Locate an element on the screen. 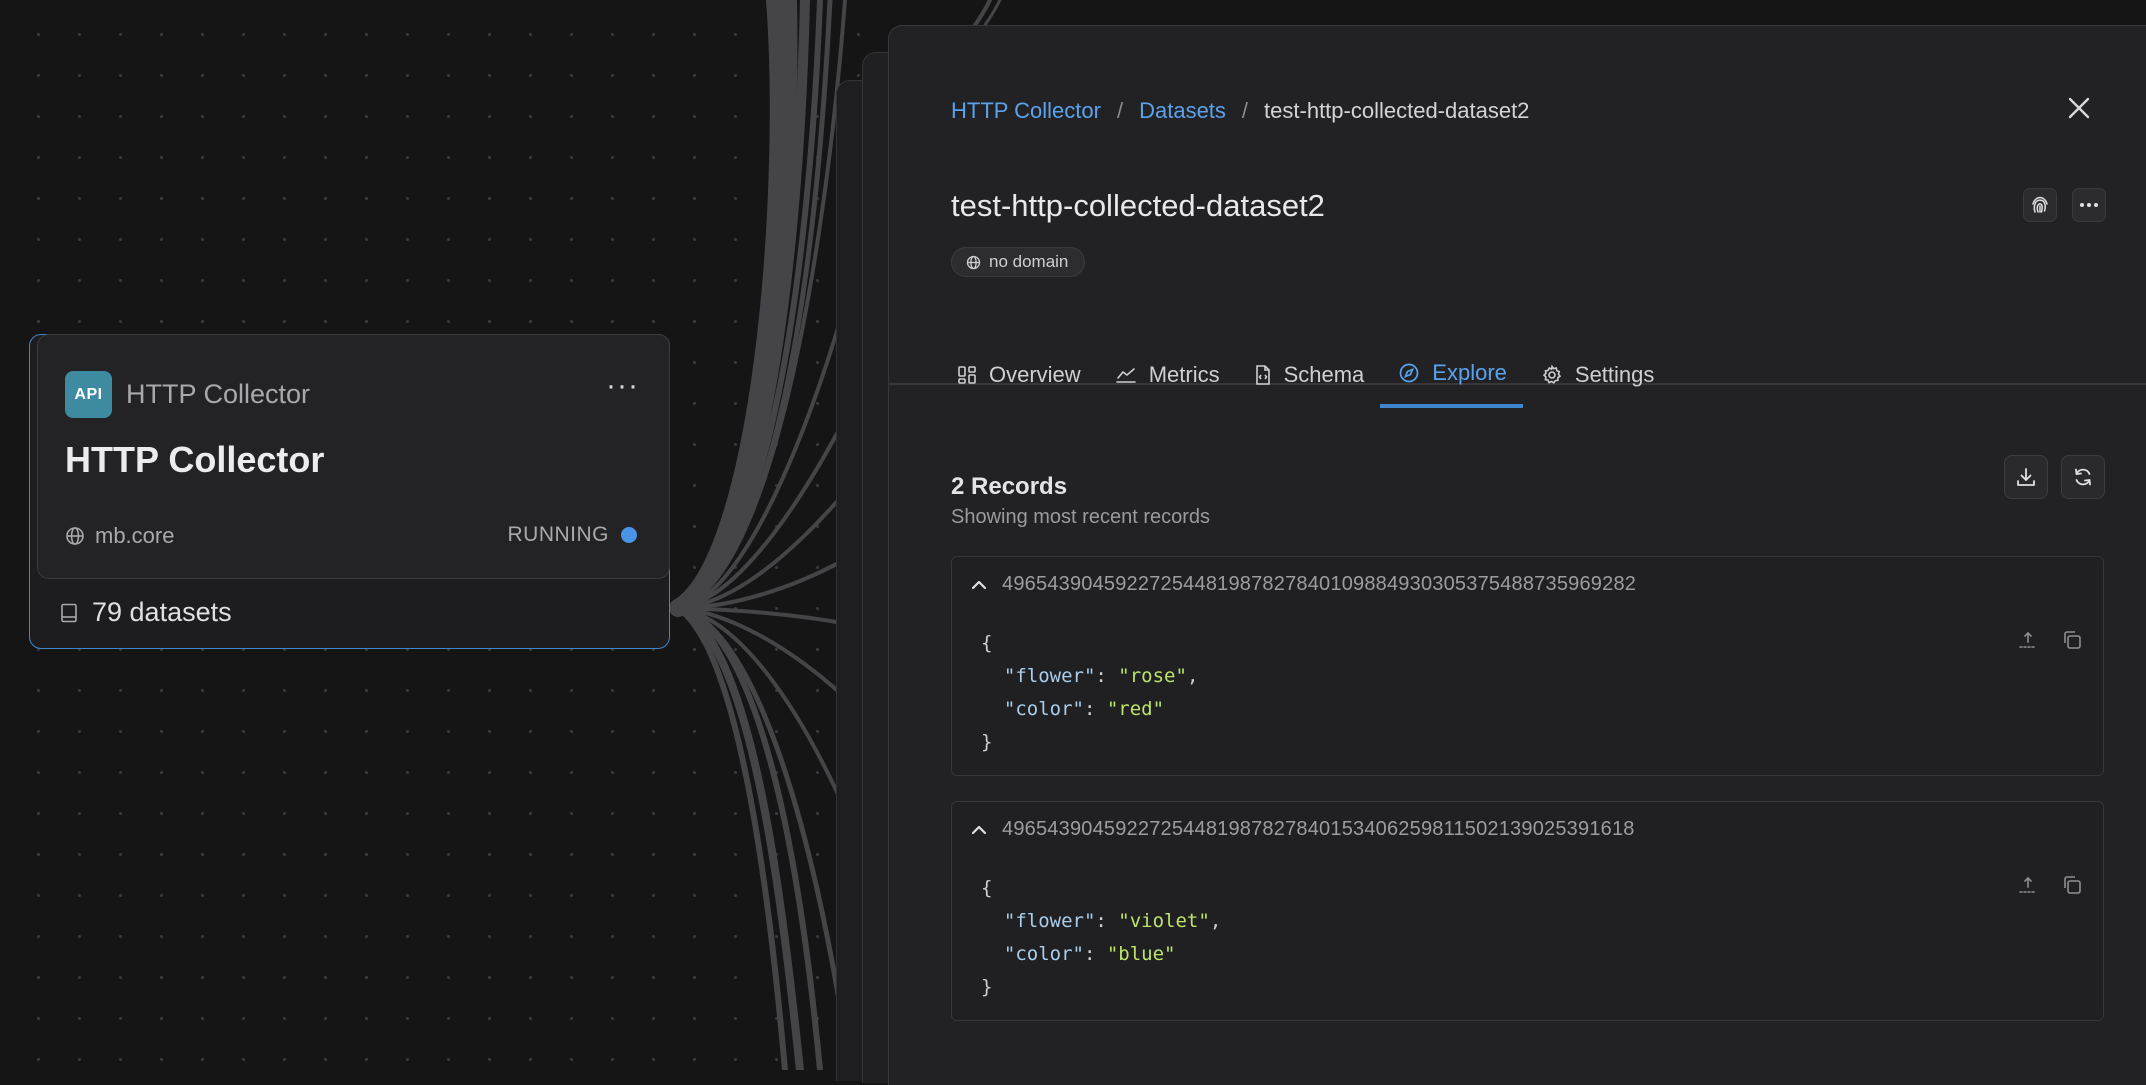 The width and height of the screenshot is (2146, 1085). fingerprint-button is located at coordinates (2040, 205).